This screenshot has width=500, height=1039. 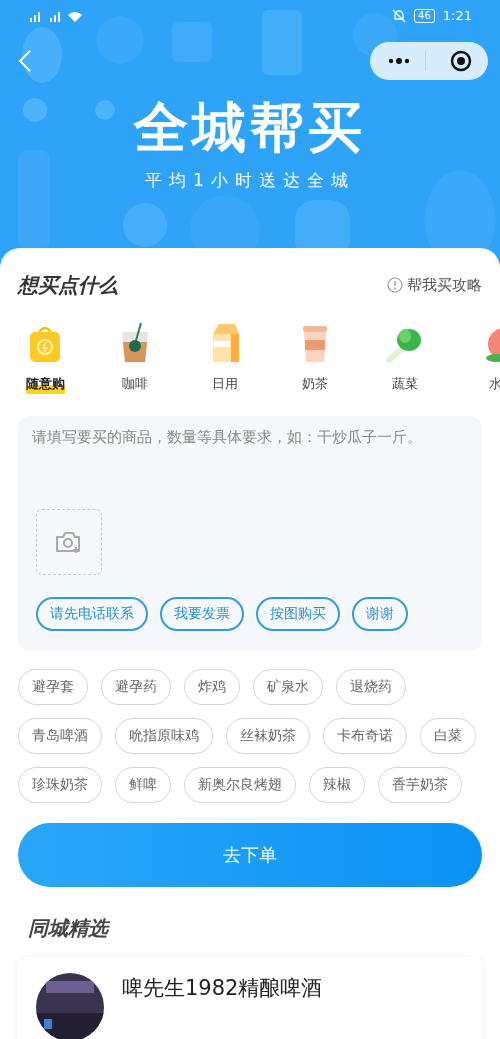 What do you see at coordinates (68, 927) in the screenshot?
I see `featured-title: 同城精选` at bounding box center [68, 927].